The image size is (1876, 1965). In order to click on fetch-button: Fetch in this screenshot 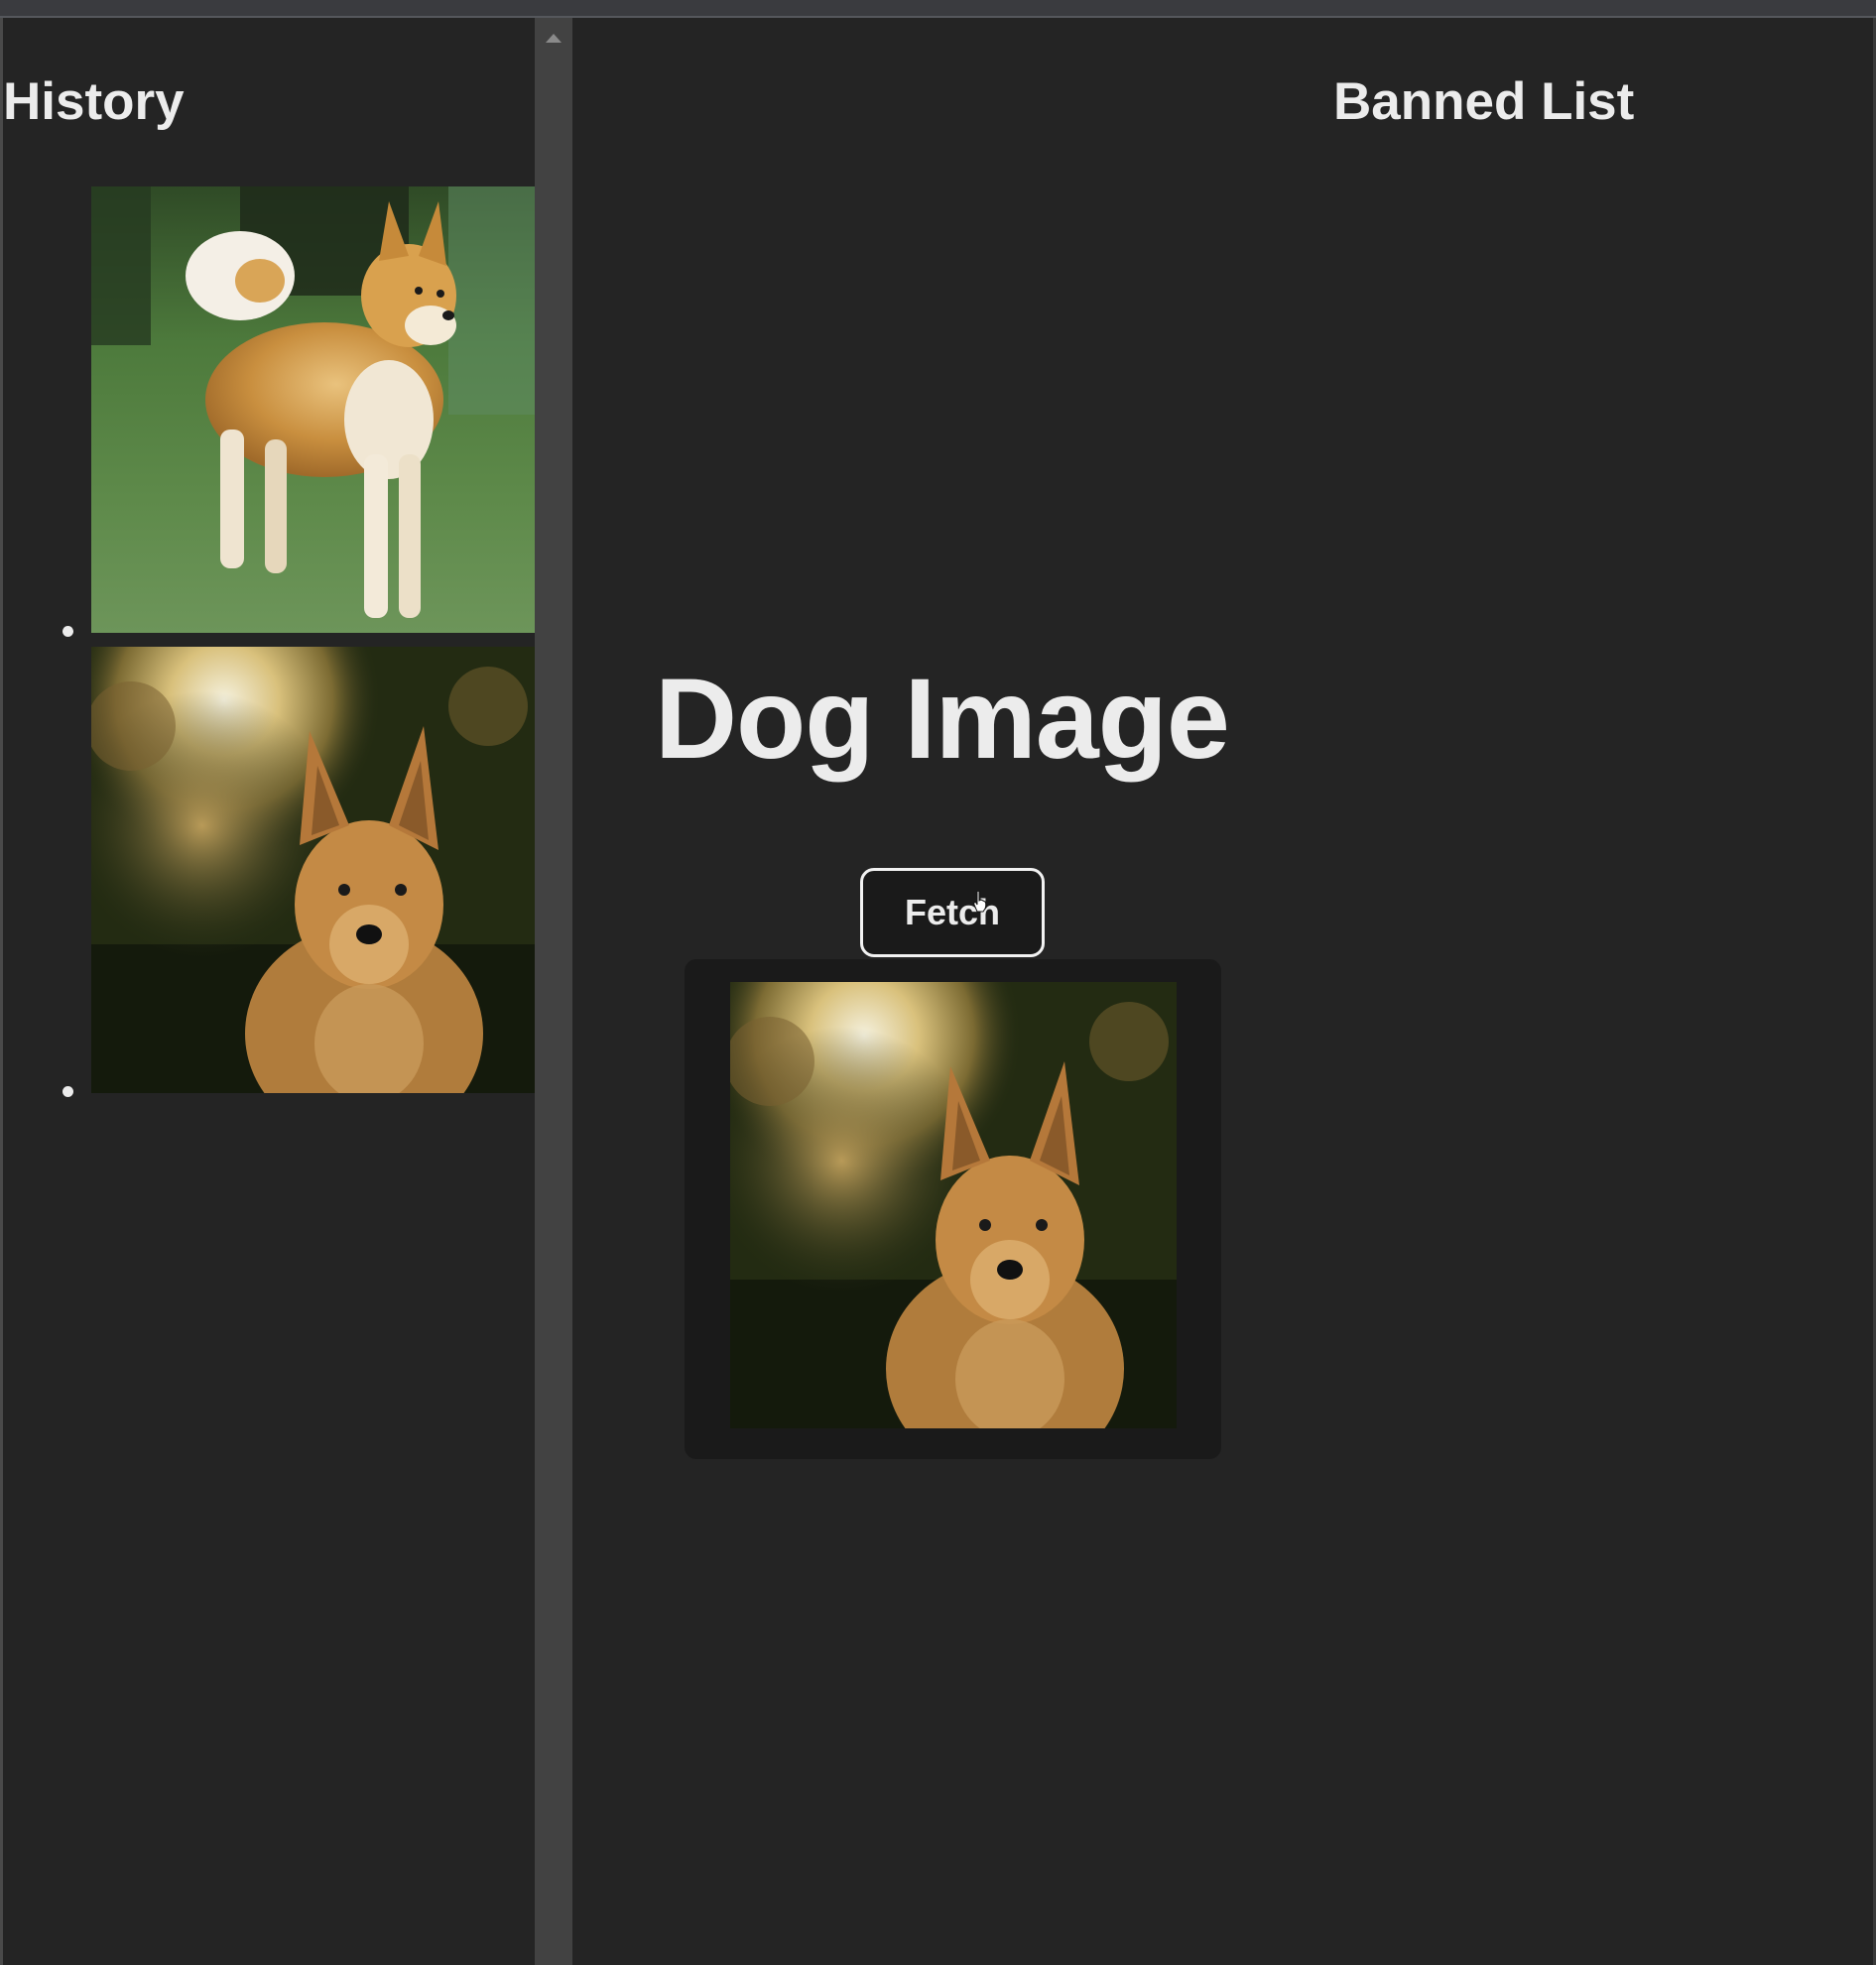, I will do `click(952, 912)`.